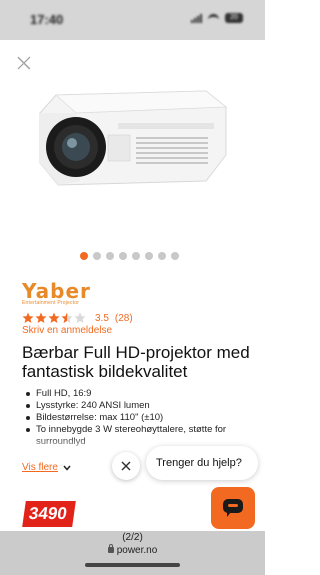 This screenshot has height=575, width=320. I want to click on chat-bubble-icon, so click(233, 508).